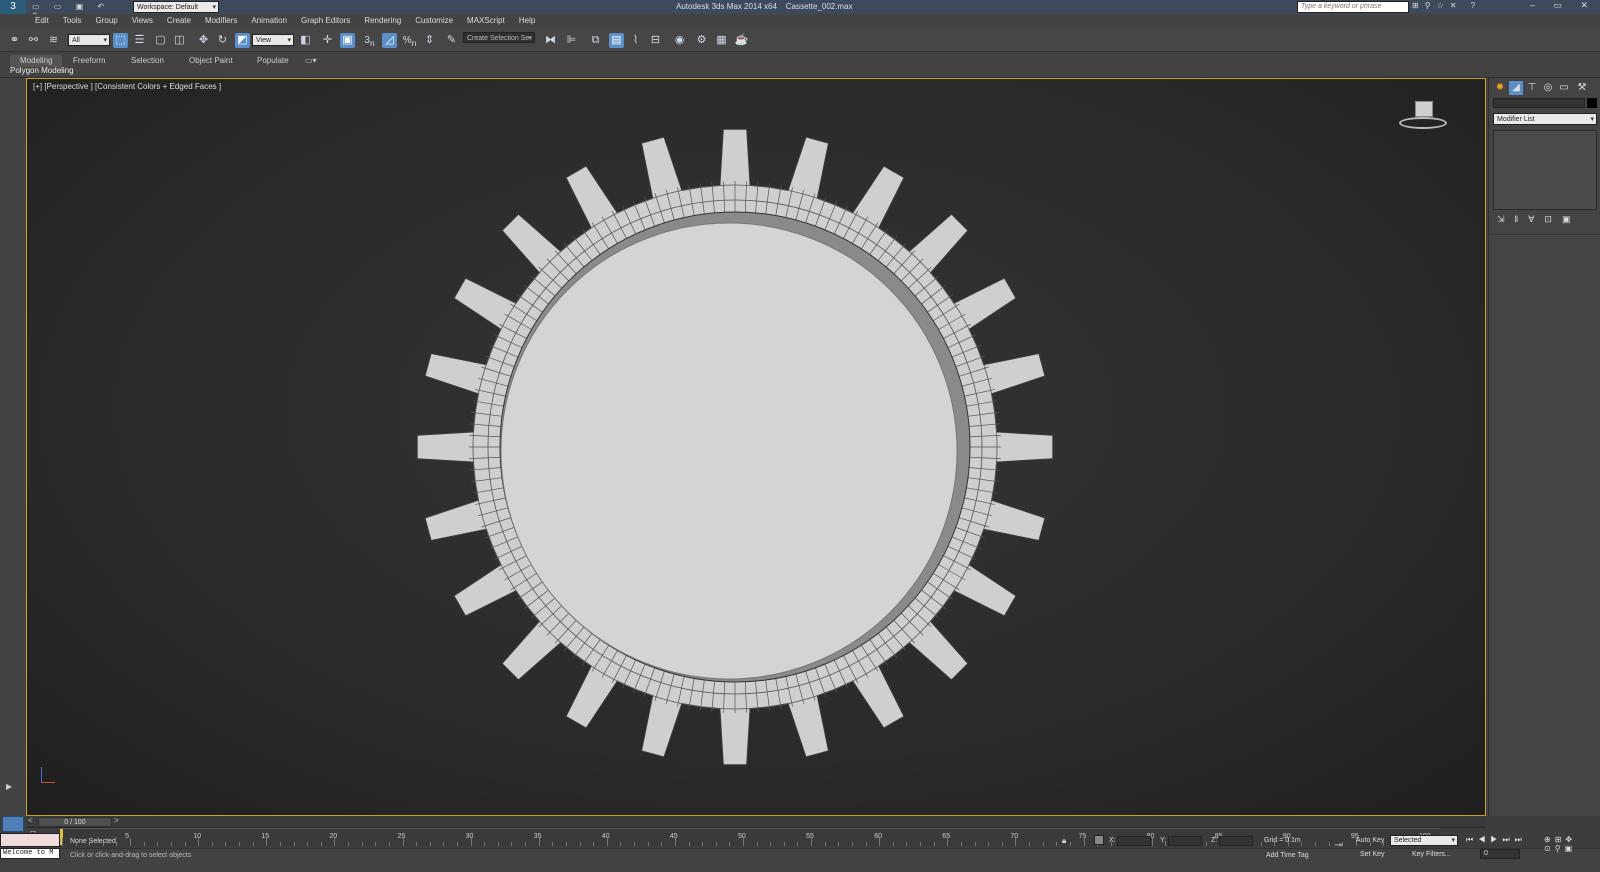 The image size is (1600, 872). What do you see at coordinates (269, 21) in the screenshot?
I see `menu-animation: Animation` at bounding box center [269, 21].